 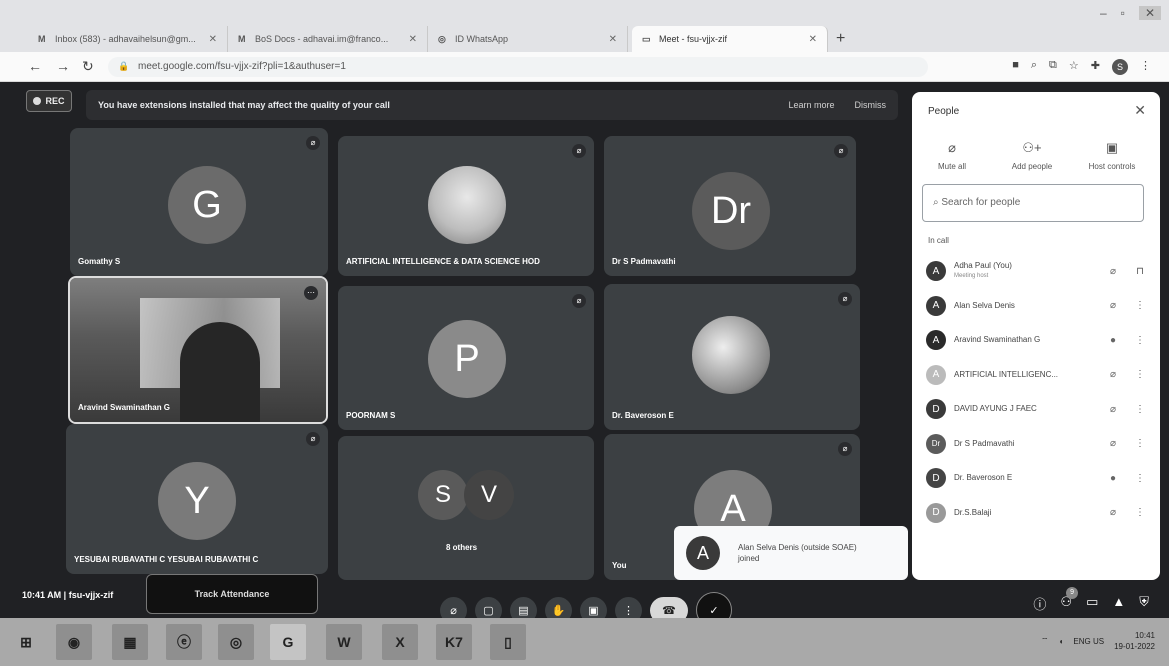 I want to click on participant-tile: Dr ⌀ Dr S Padmavathi, so click(x=730, y=206).